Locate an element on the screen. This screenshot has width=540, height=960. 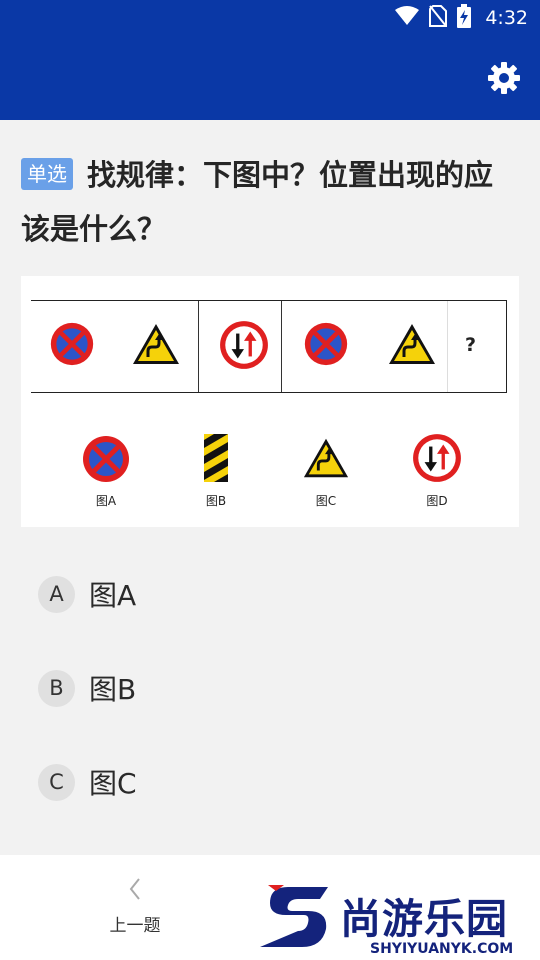
bottom-bar: 上一题 尚游乐园 SHYIYUANYK.COM is located at coordinates (270, 907).